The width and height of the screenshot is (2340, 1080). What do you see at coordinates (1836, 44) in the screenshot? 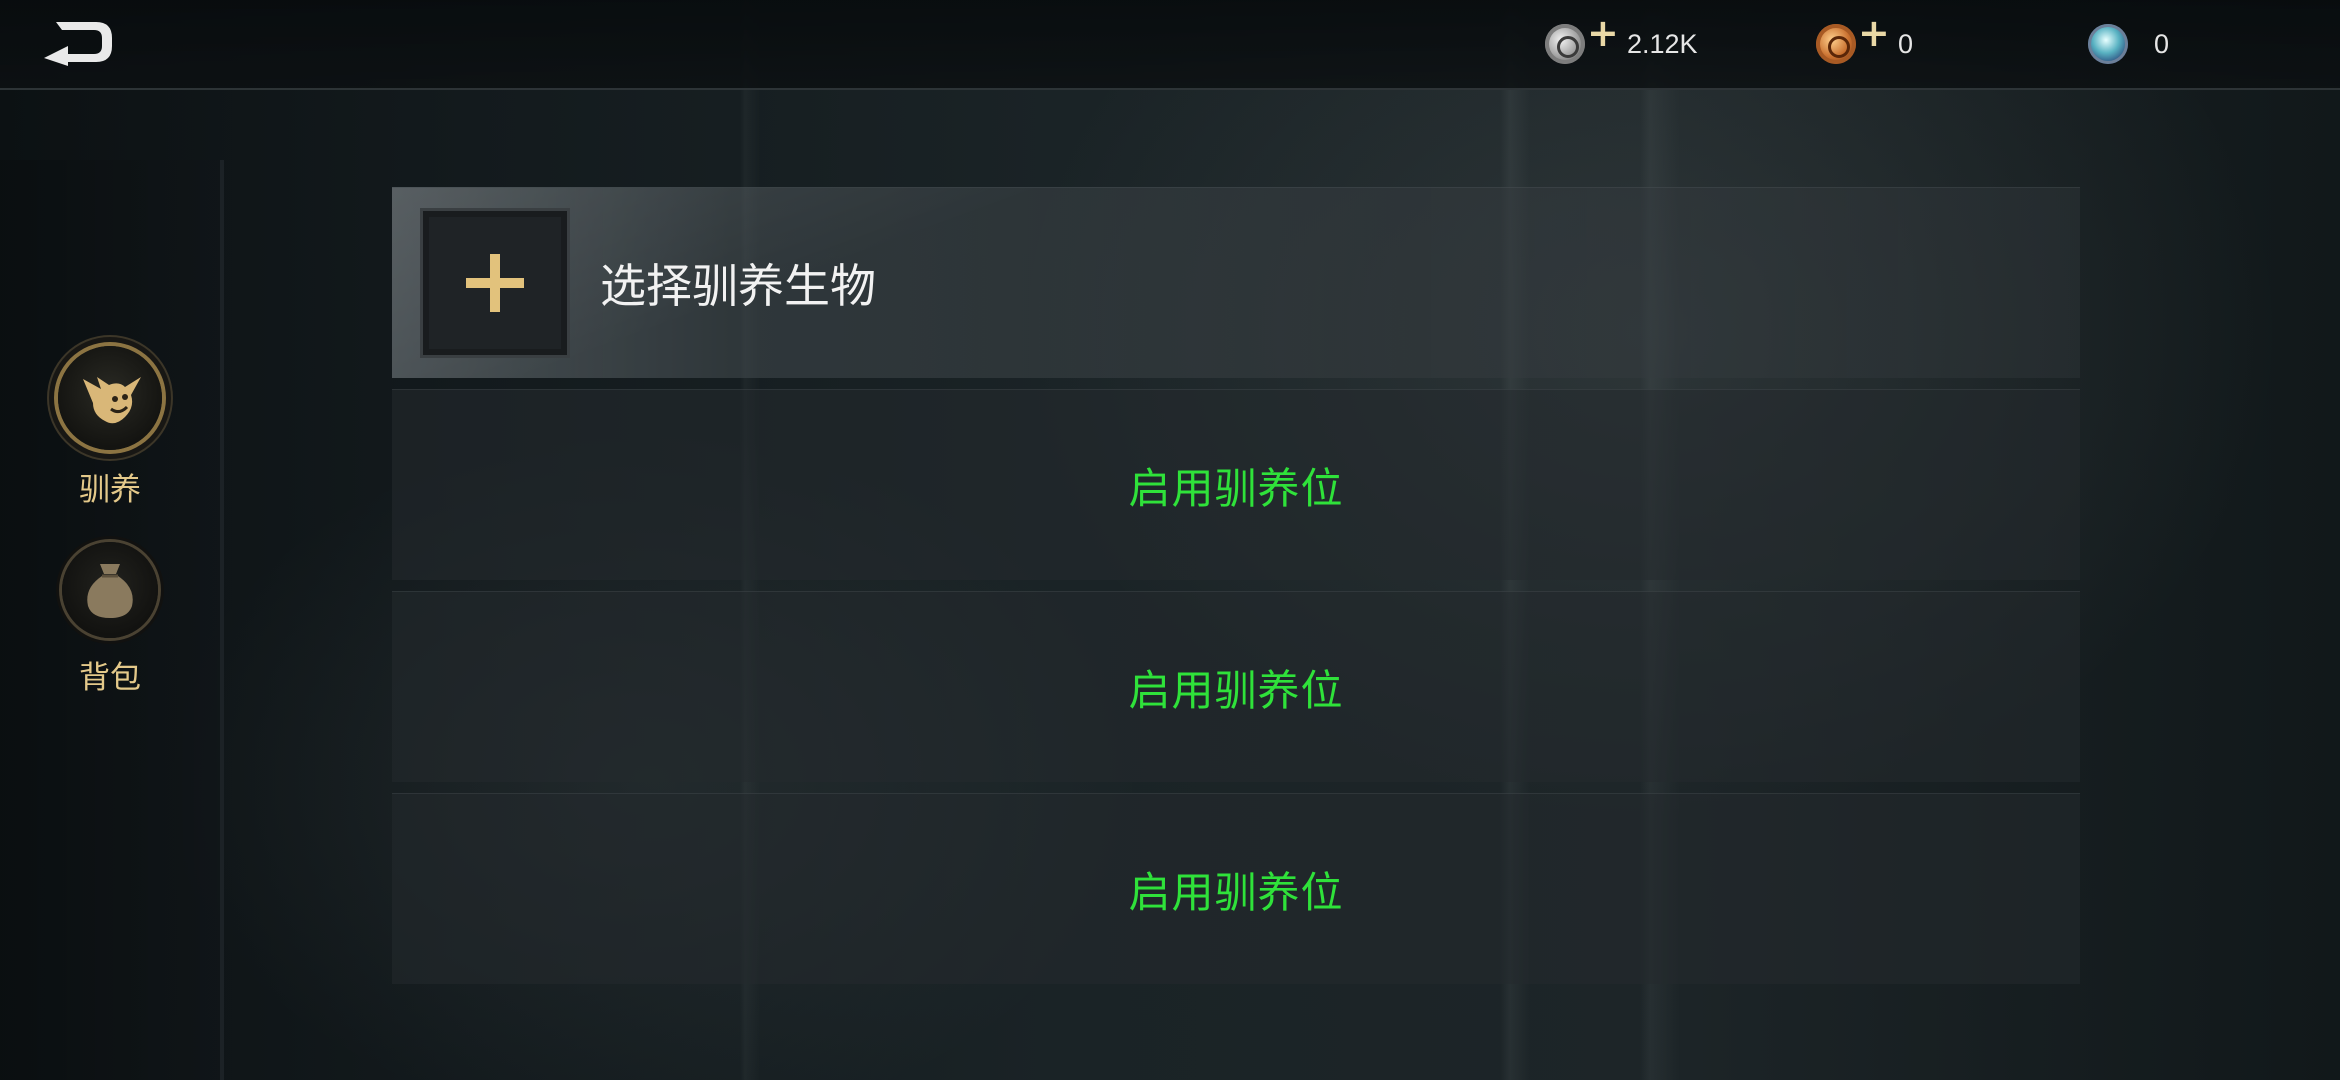
I see `copper-coin-icon` at bounding box center [1836, 44].